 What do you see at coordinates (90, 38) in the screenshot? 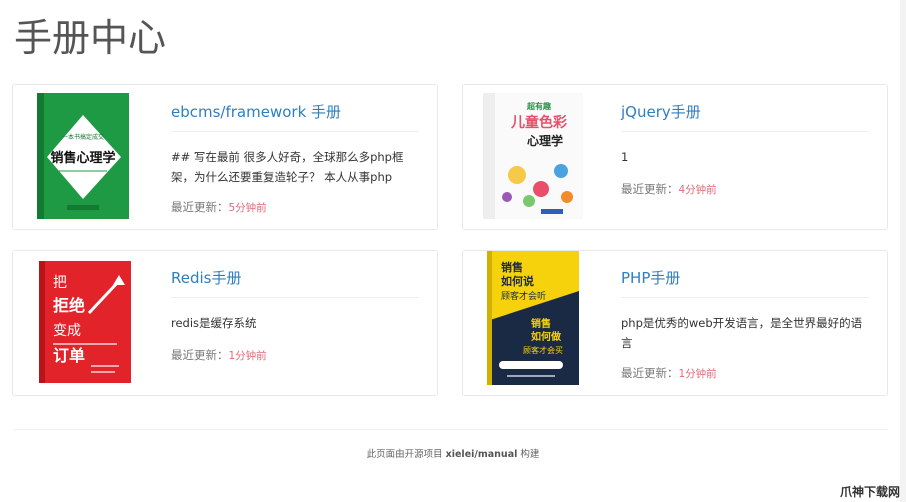
I see `page-title: 手册中心` at bounding box center [90, 38].